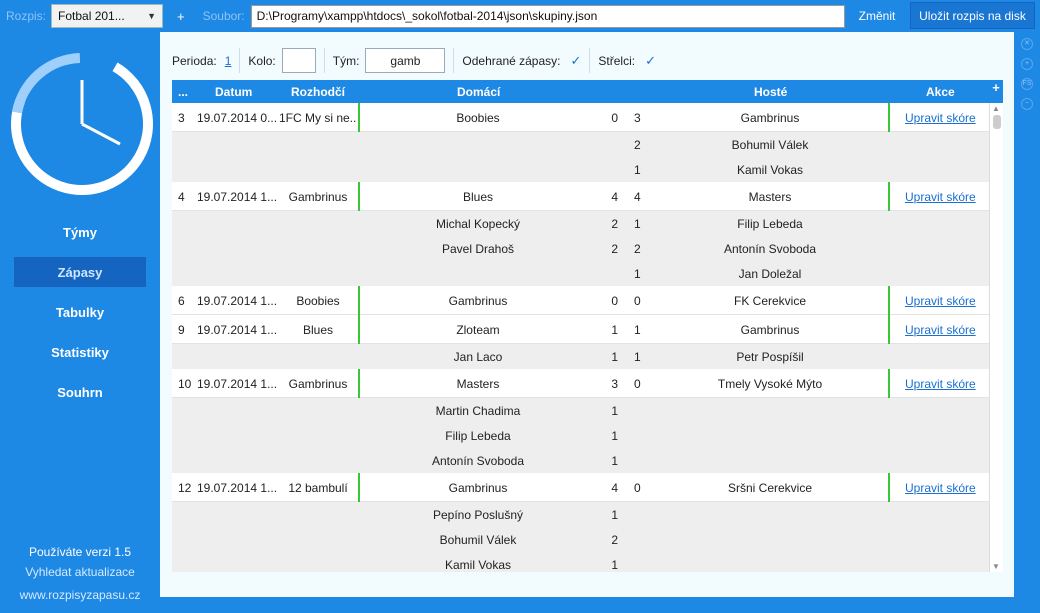 Image resolution: width=1040 pixels, height=613 pixels. Describe the element at coordinates (580, 460) in the screenshot. I see `scorer-row: Antonín Svoboda 1` at that location.